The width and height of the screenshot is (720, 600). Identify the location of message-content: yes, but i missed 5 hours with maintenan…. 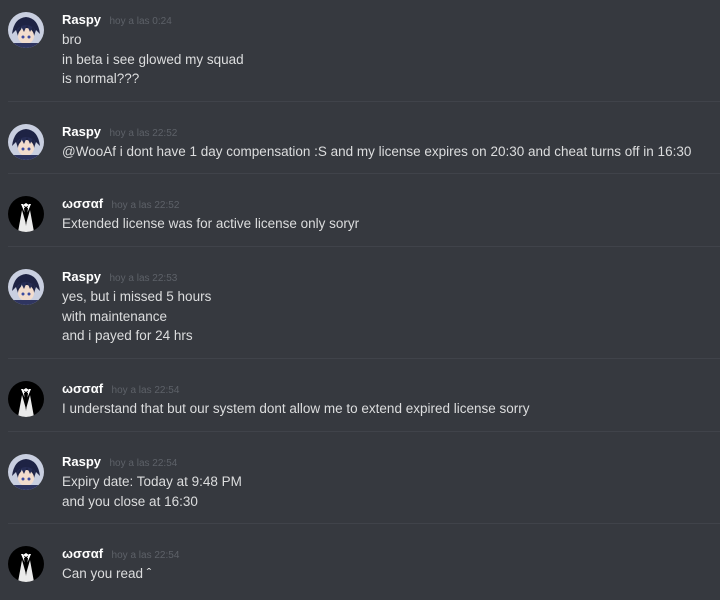
(386, 316).